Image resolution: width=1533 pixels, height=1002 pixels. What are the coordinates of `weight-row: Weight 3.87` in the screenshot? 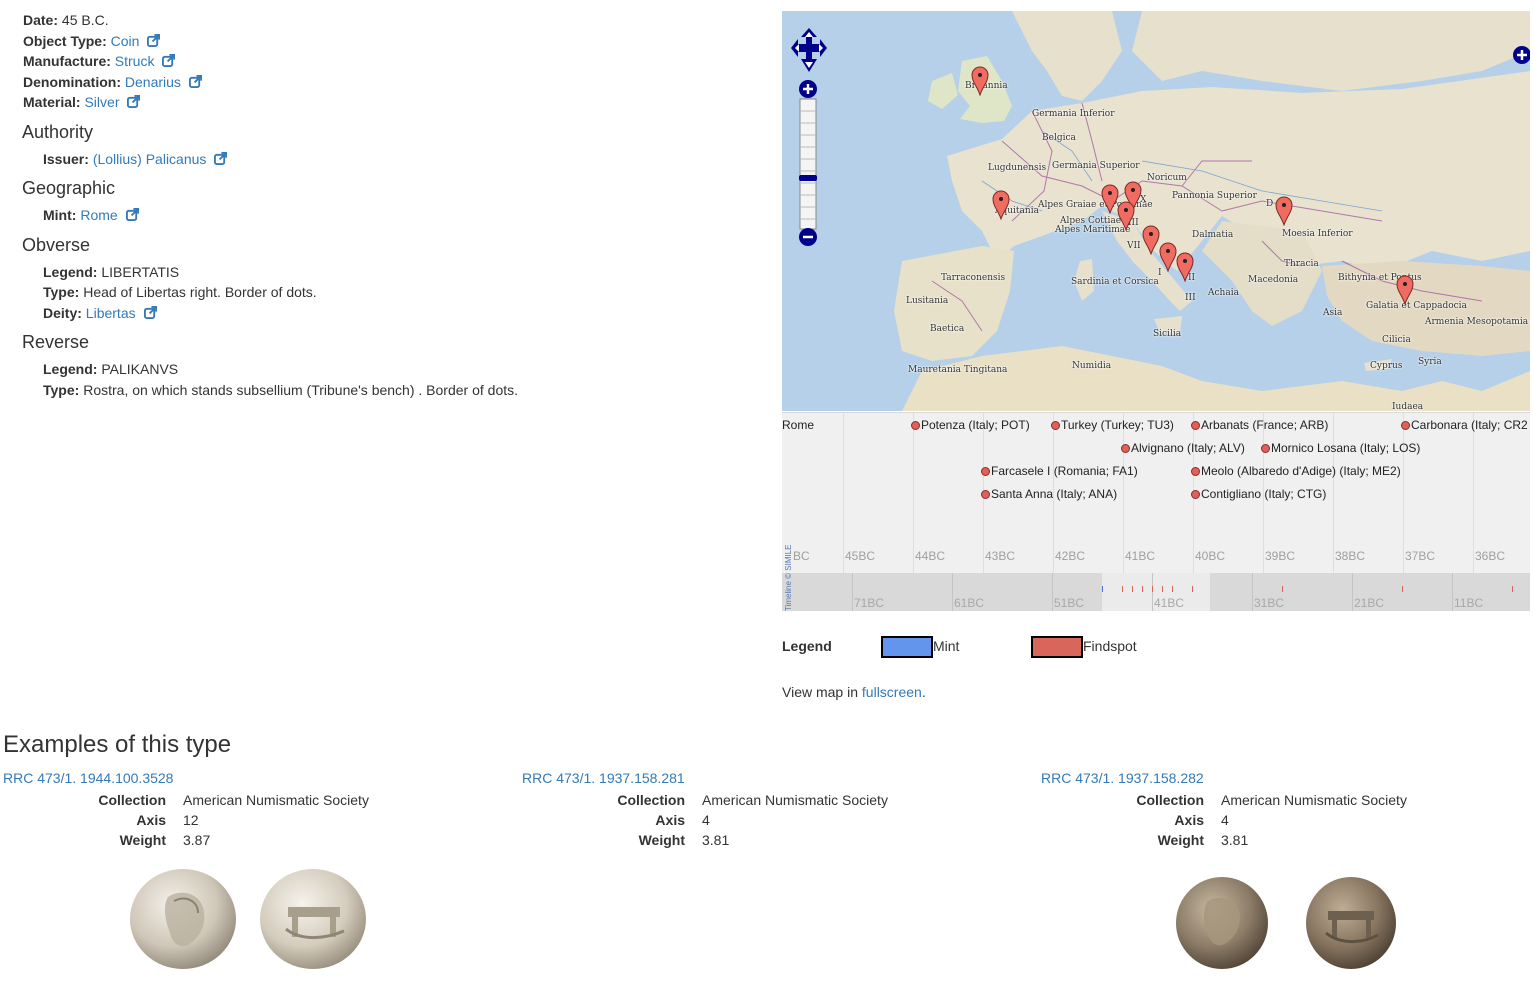 It's located at (253, 840).